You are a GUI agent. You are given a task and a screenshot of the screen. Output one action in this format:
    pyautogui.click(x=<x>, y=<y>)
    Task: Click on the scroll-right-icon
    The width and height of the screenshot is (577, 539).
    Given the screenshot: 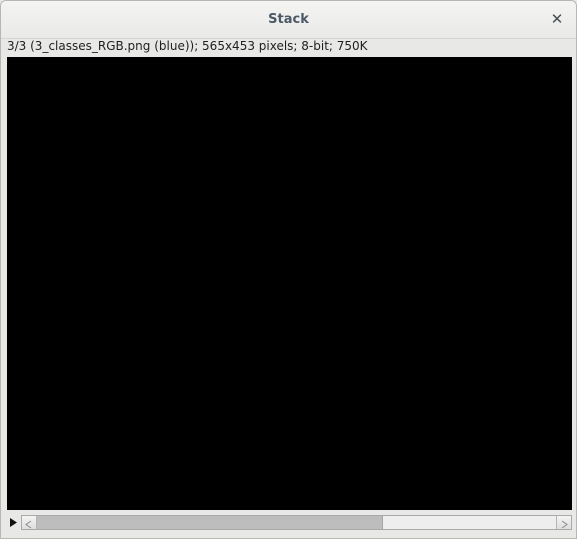 What is the action you would take?
    pyautogui.click(x=564, y=524)
    